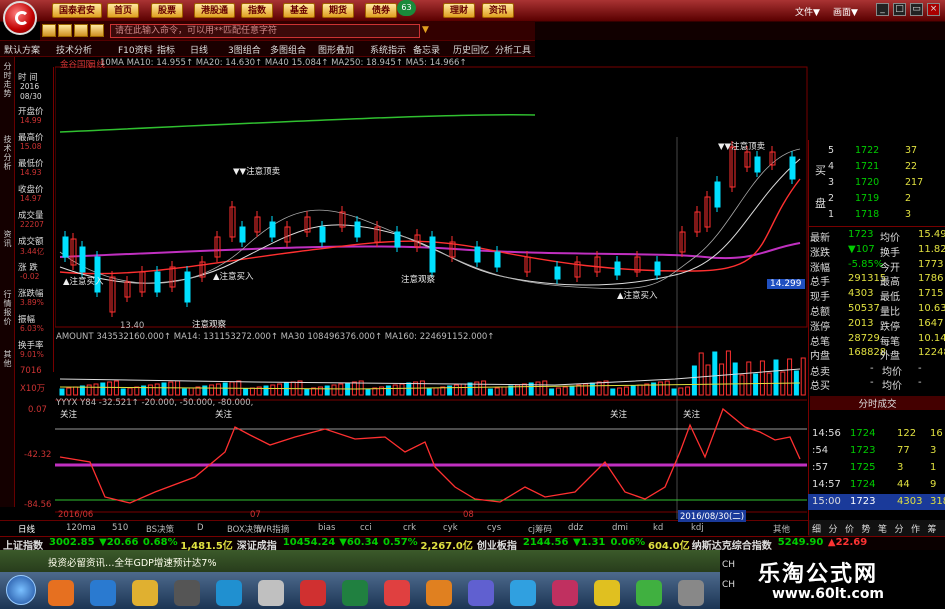 This screenshot has height=609, width=945. I want to click on sidebar-tab-1: 技术分析, so click(7, 153).